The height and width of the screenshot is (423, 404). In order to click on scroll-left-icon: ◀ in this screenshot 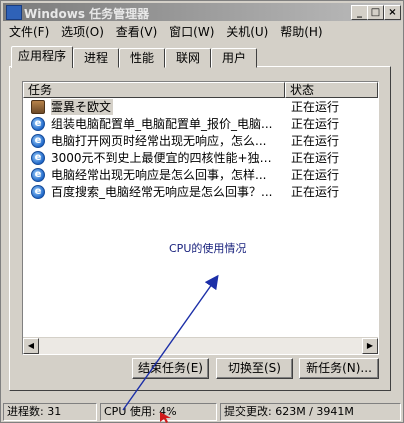, I will do `click(31, 346)`.